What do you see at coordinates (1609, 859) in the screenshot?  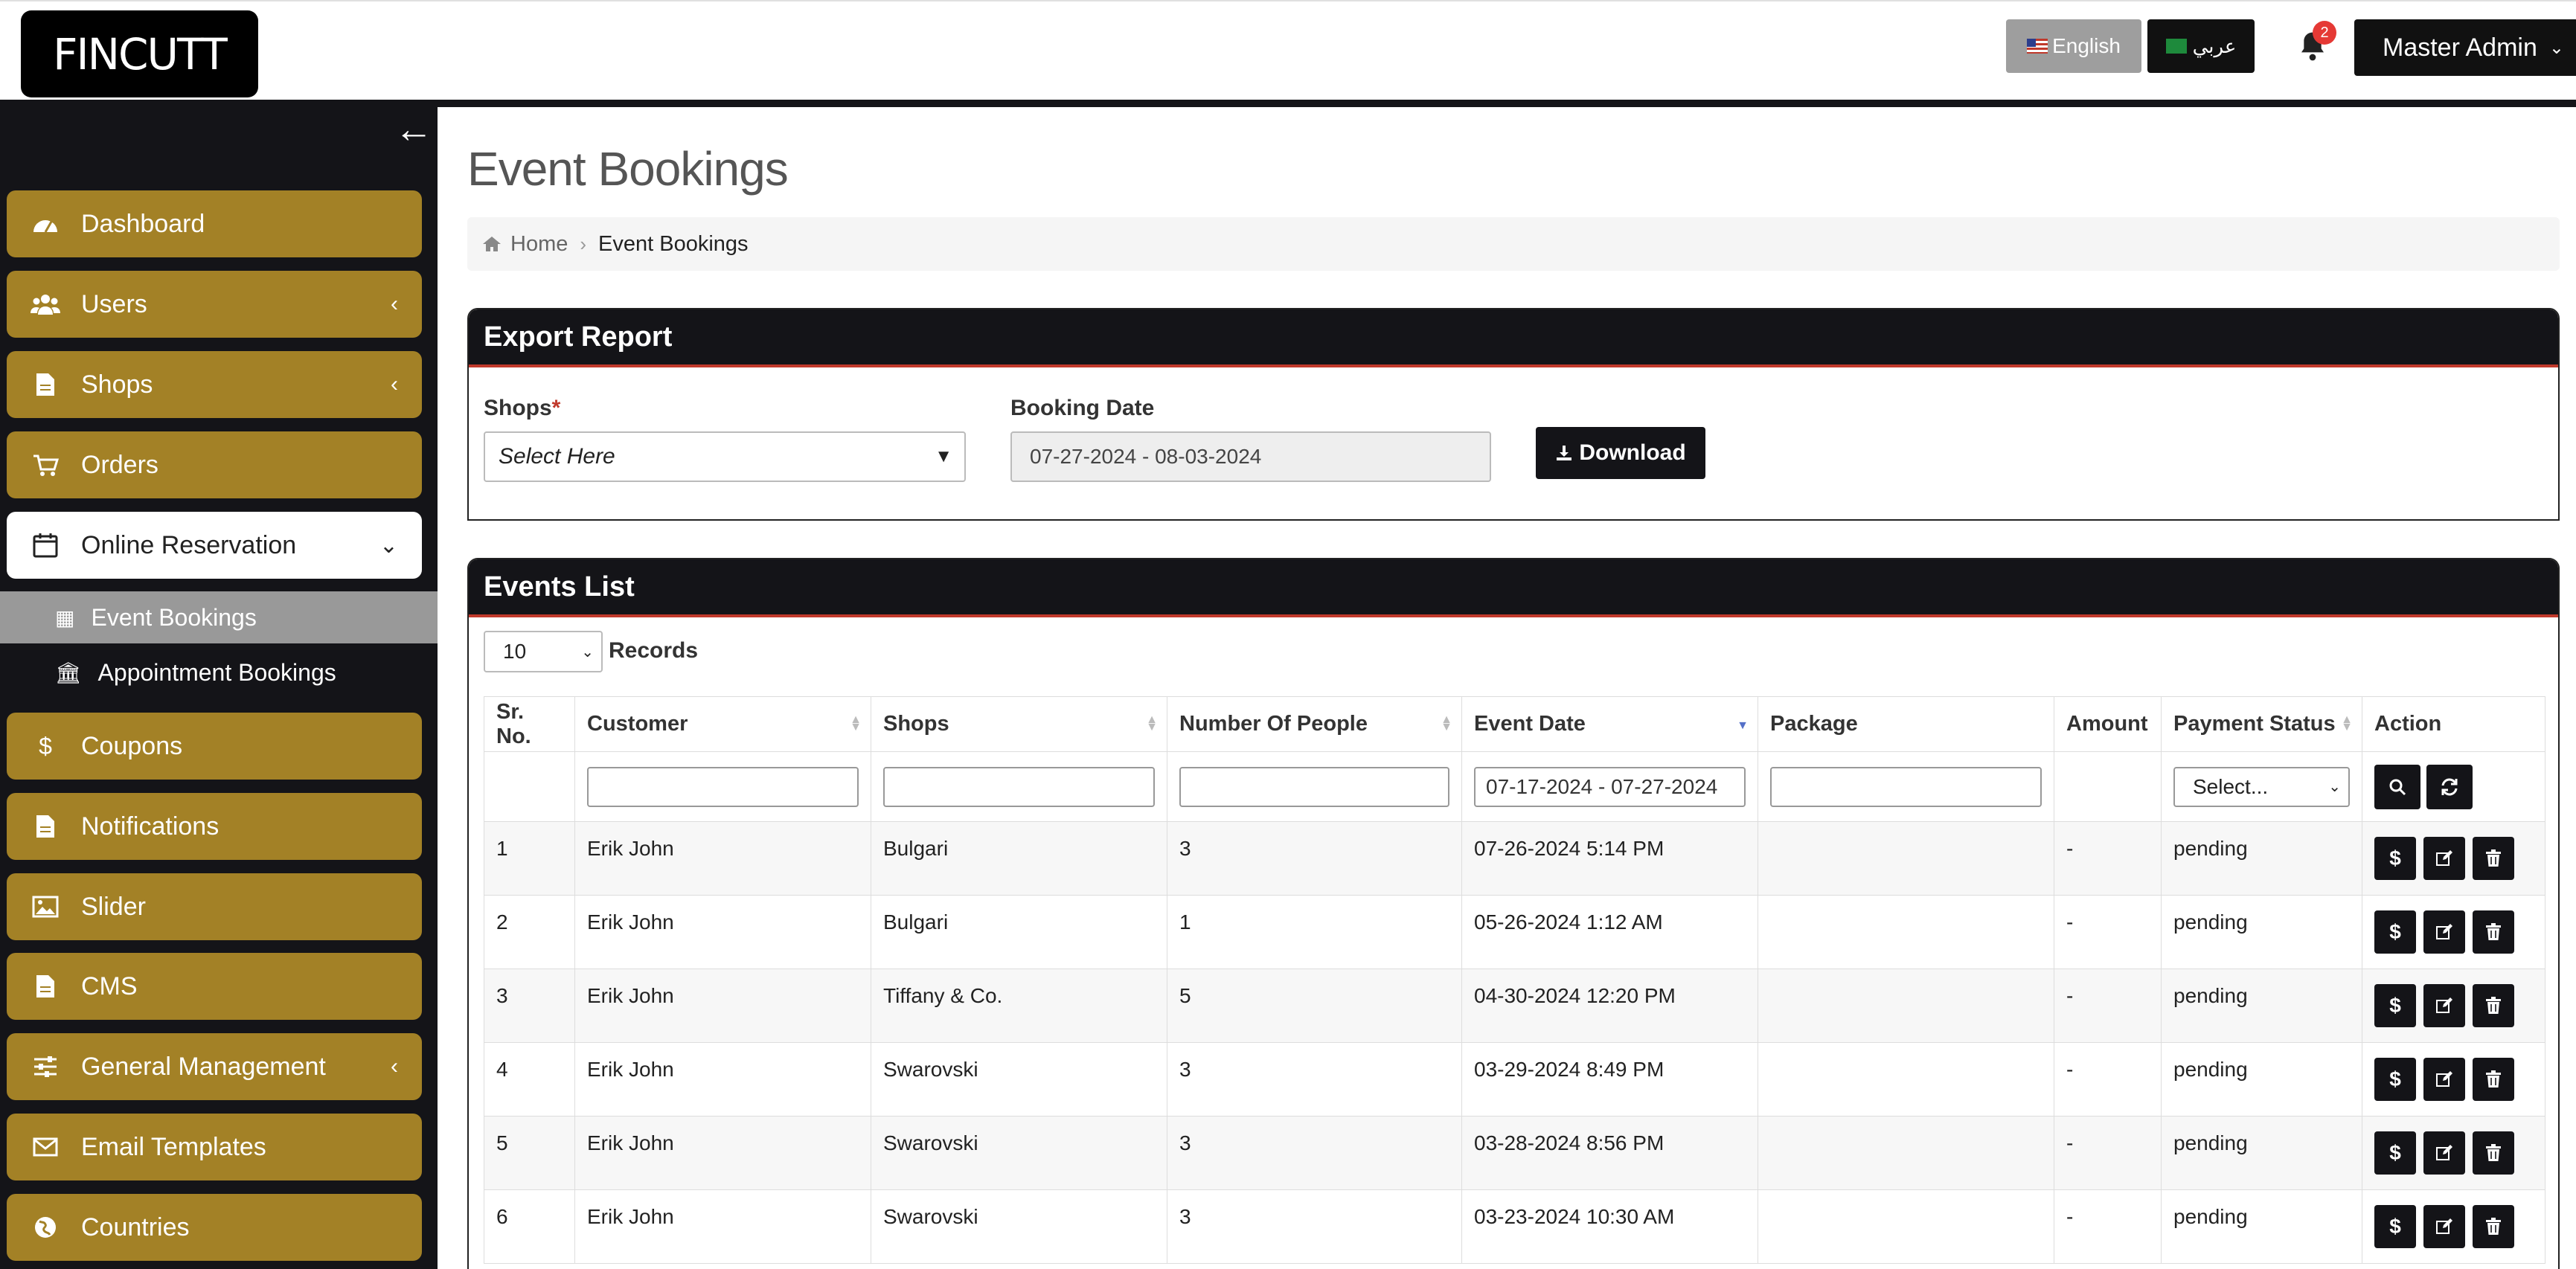 I see `cell-event-date: 07-26-2024 5:14 PM` at bounding box center [1609, 859].